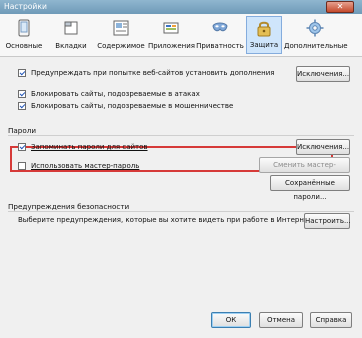 The height and width of the screenshot is (338, 362). Describe the element at coordinates (24, 46) in the screenshot. I see `tab-label: Основные` at that location.